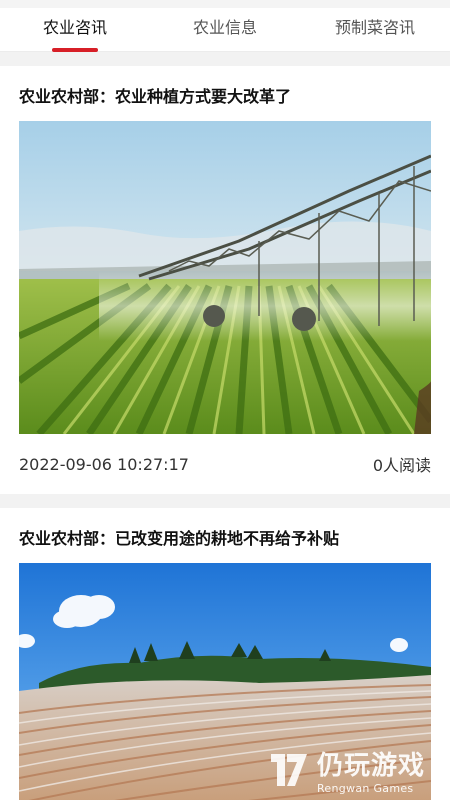 This screenshot has height=800, width=450. What do you see at coordinates (288, 770) in the screenshot?
I see `brand-logo-icon` at bounding box center [288, 770].